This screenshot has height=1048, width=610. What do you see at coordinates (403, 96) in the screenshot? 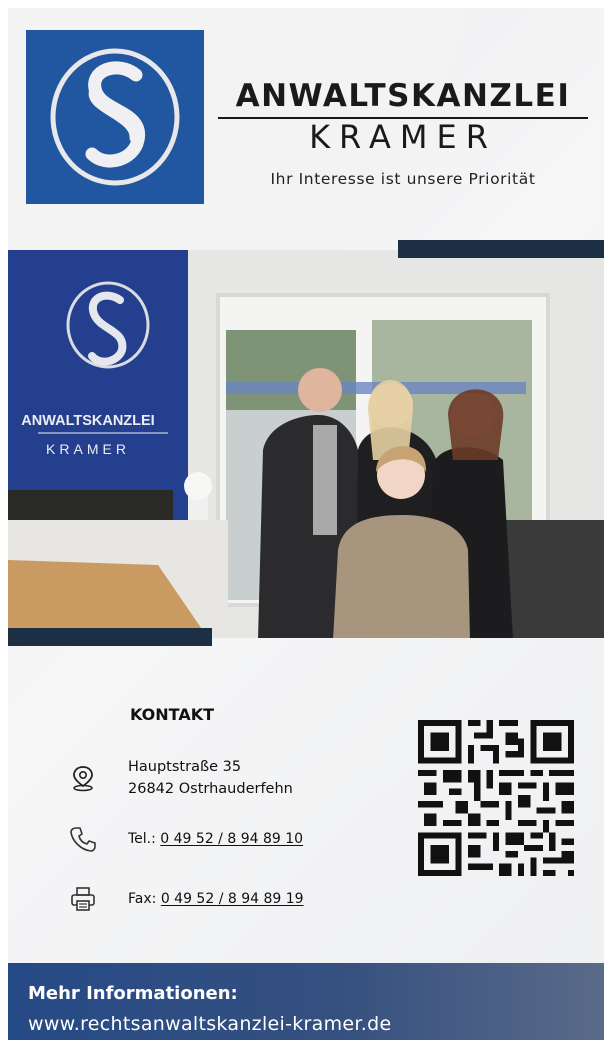
I see `firm-title: ANWALTSKANZLEI` at bounding box center [403, 96].